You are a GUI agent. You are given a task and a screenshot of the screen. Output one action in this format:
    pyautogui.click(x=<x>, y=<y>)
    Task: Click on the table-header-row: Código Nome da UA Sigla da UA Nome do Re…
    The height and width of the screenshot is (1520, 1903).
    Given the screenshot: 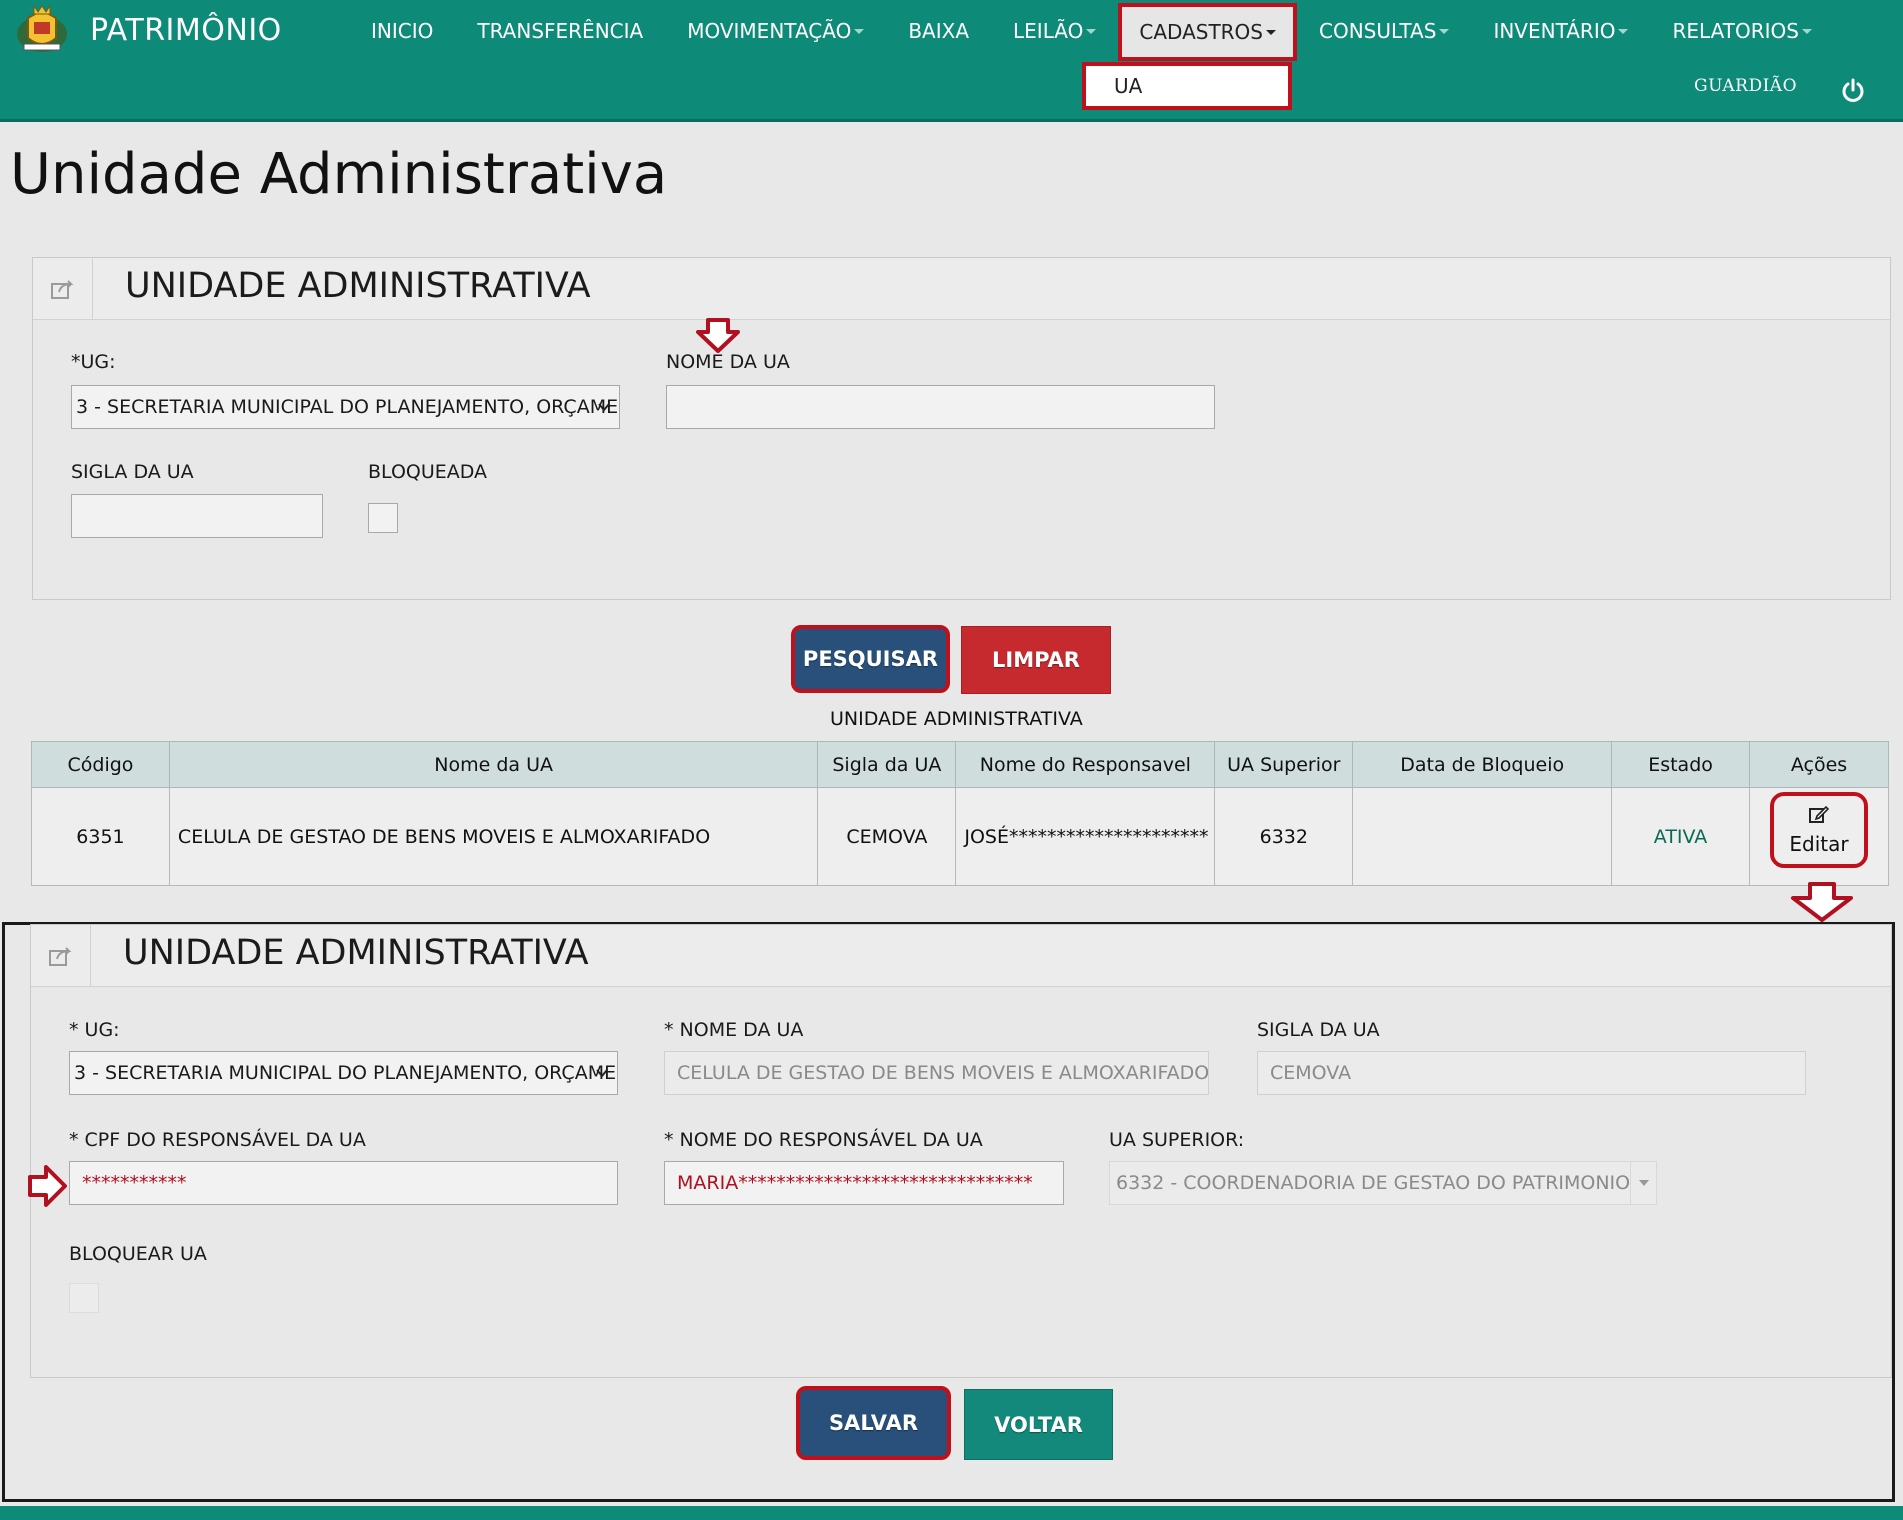 What is the action you would take?
    pyautogui.click(x=960, y=764)
    